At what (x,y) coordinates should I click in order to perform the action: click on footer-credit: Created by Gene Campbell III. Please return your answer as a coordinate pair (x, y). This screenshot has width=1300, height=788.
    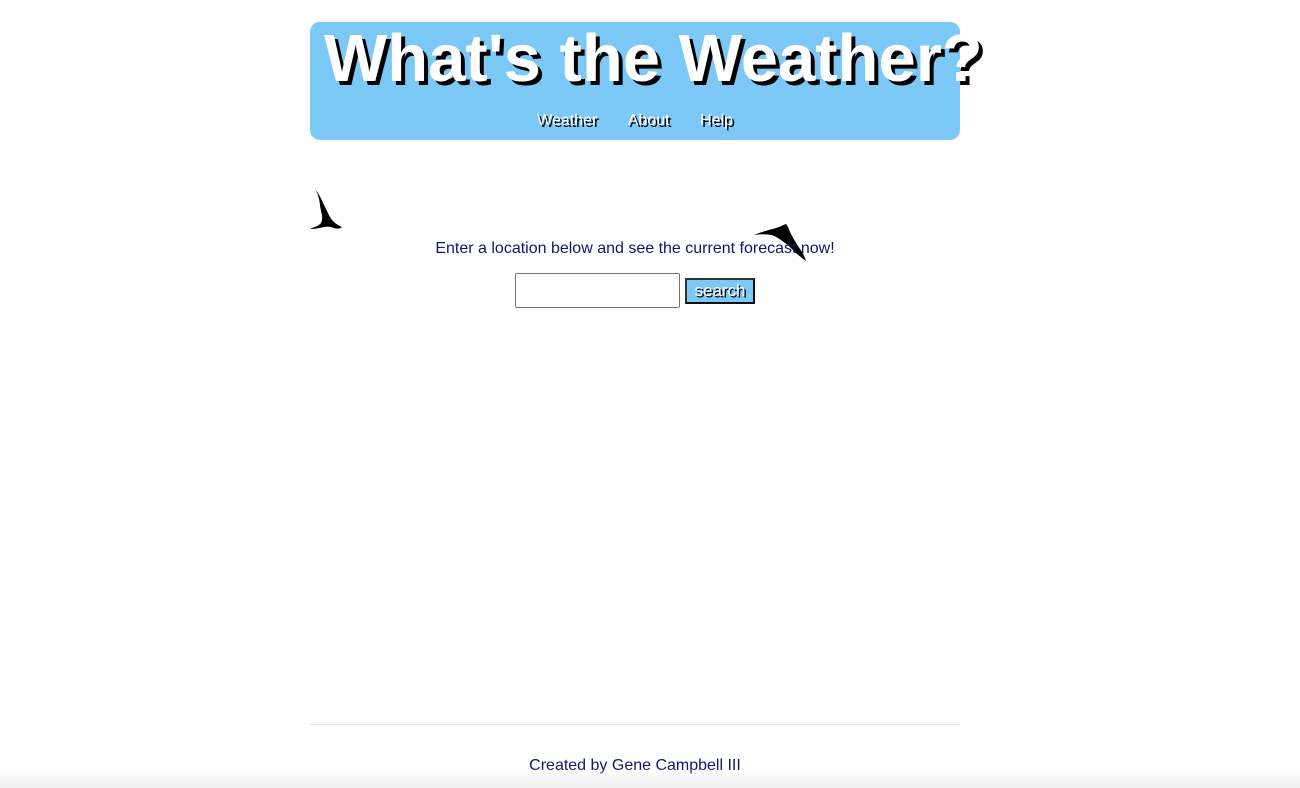
    Looking at the image, I should click on (635, 765).